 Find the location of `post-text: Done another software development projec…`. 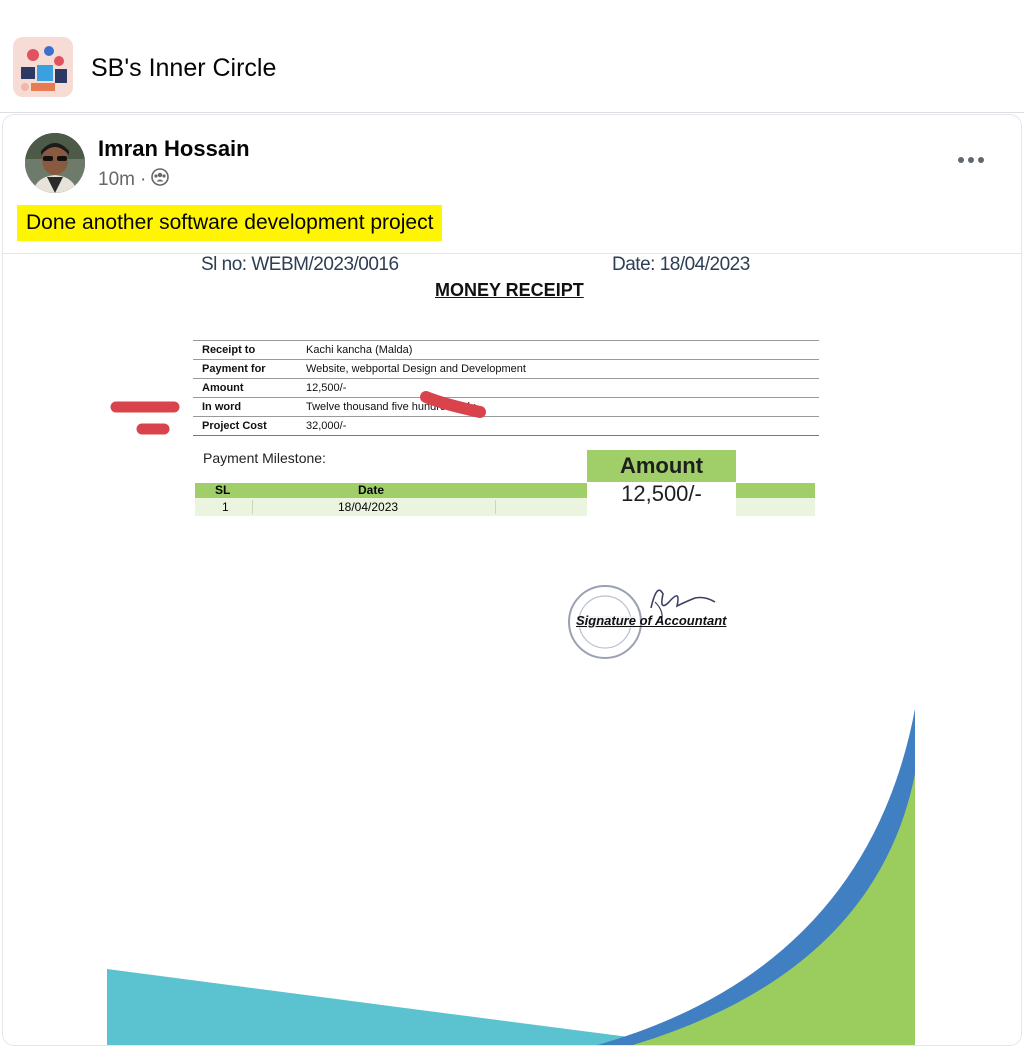

post-text: Done another software development projec… is located at coordinates (230, 223).